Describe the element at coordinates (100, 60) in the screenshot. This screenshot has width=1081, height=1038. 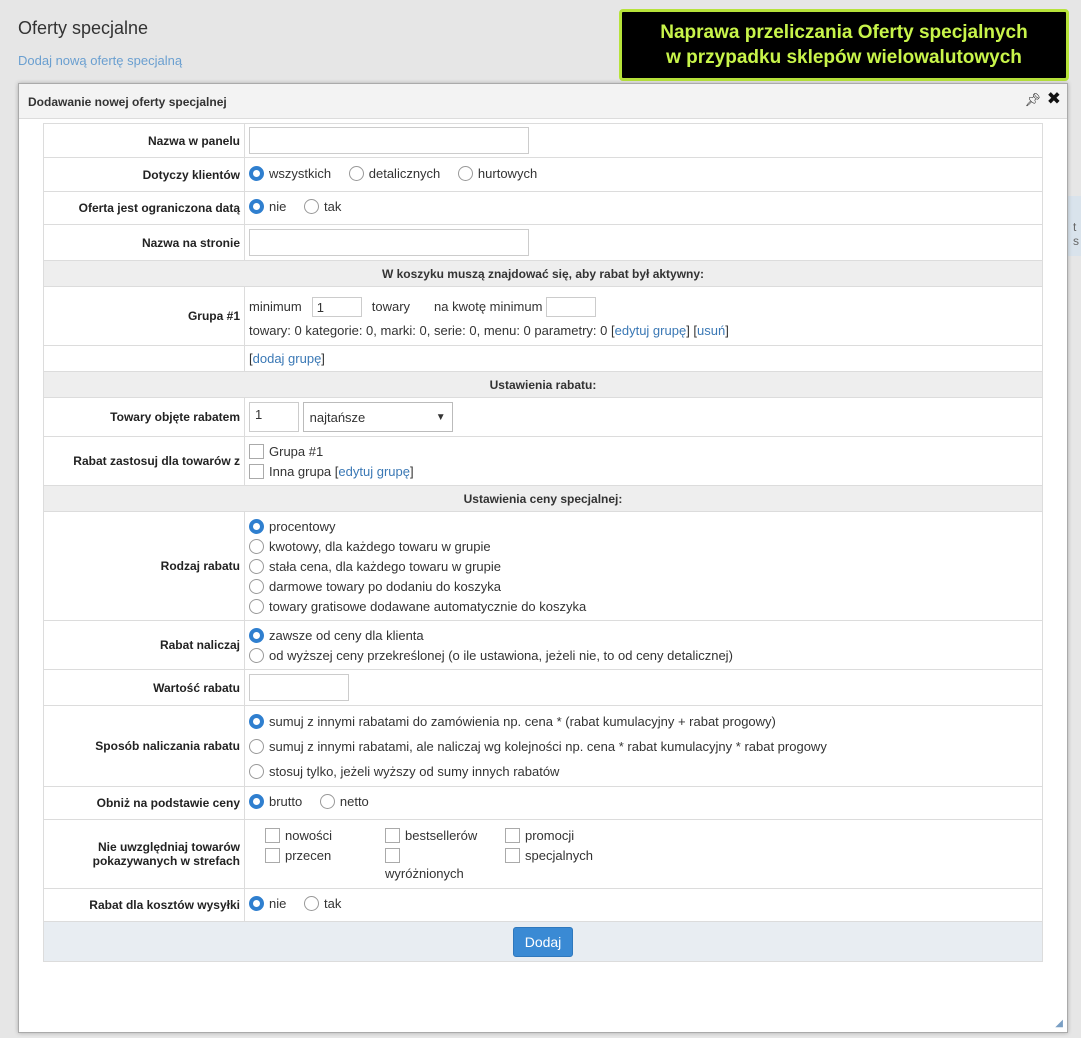
I see `add-offer-link: Dodaj nową ofertę specjalną` at that location.